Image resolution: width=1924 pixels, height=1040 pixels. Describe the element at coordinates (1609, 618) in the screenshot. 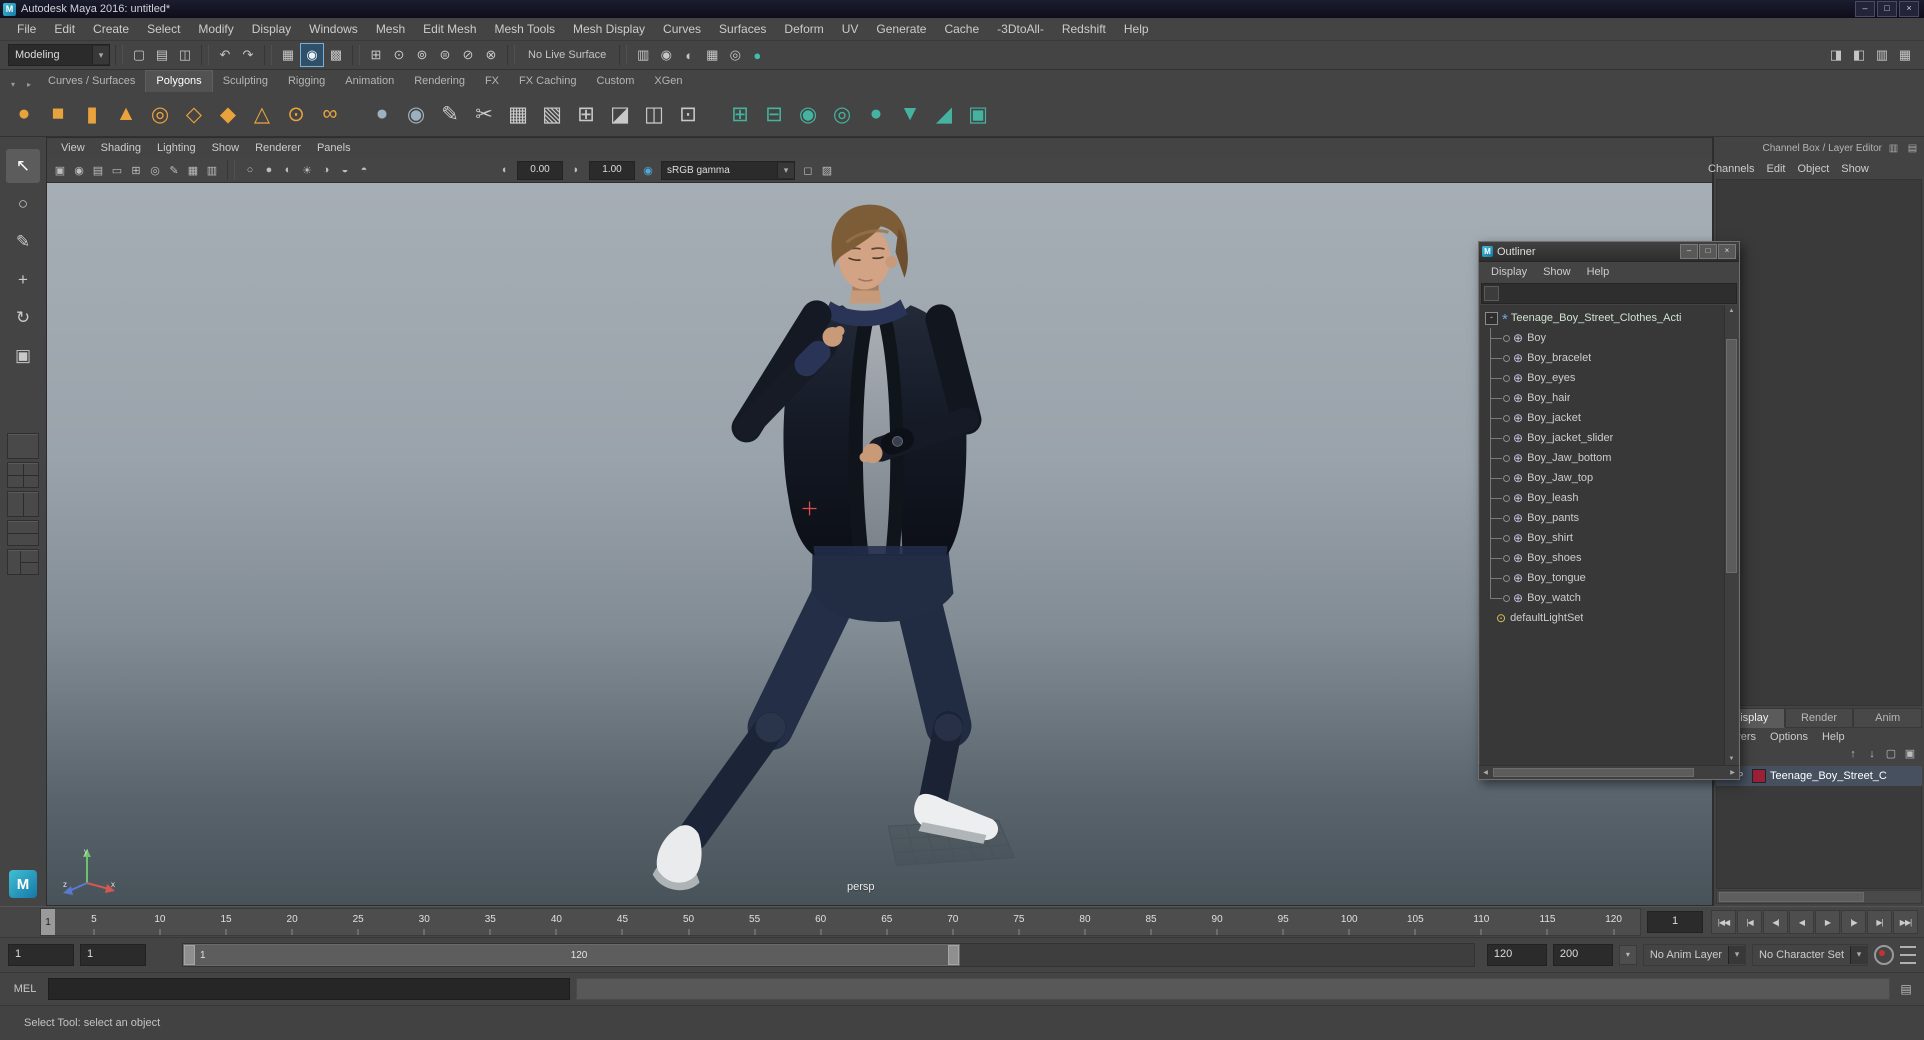

I see `outliner-node-defaultlightset: ⊙ defaultLightSet` at that location.